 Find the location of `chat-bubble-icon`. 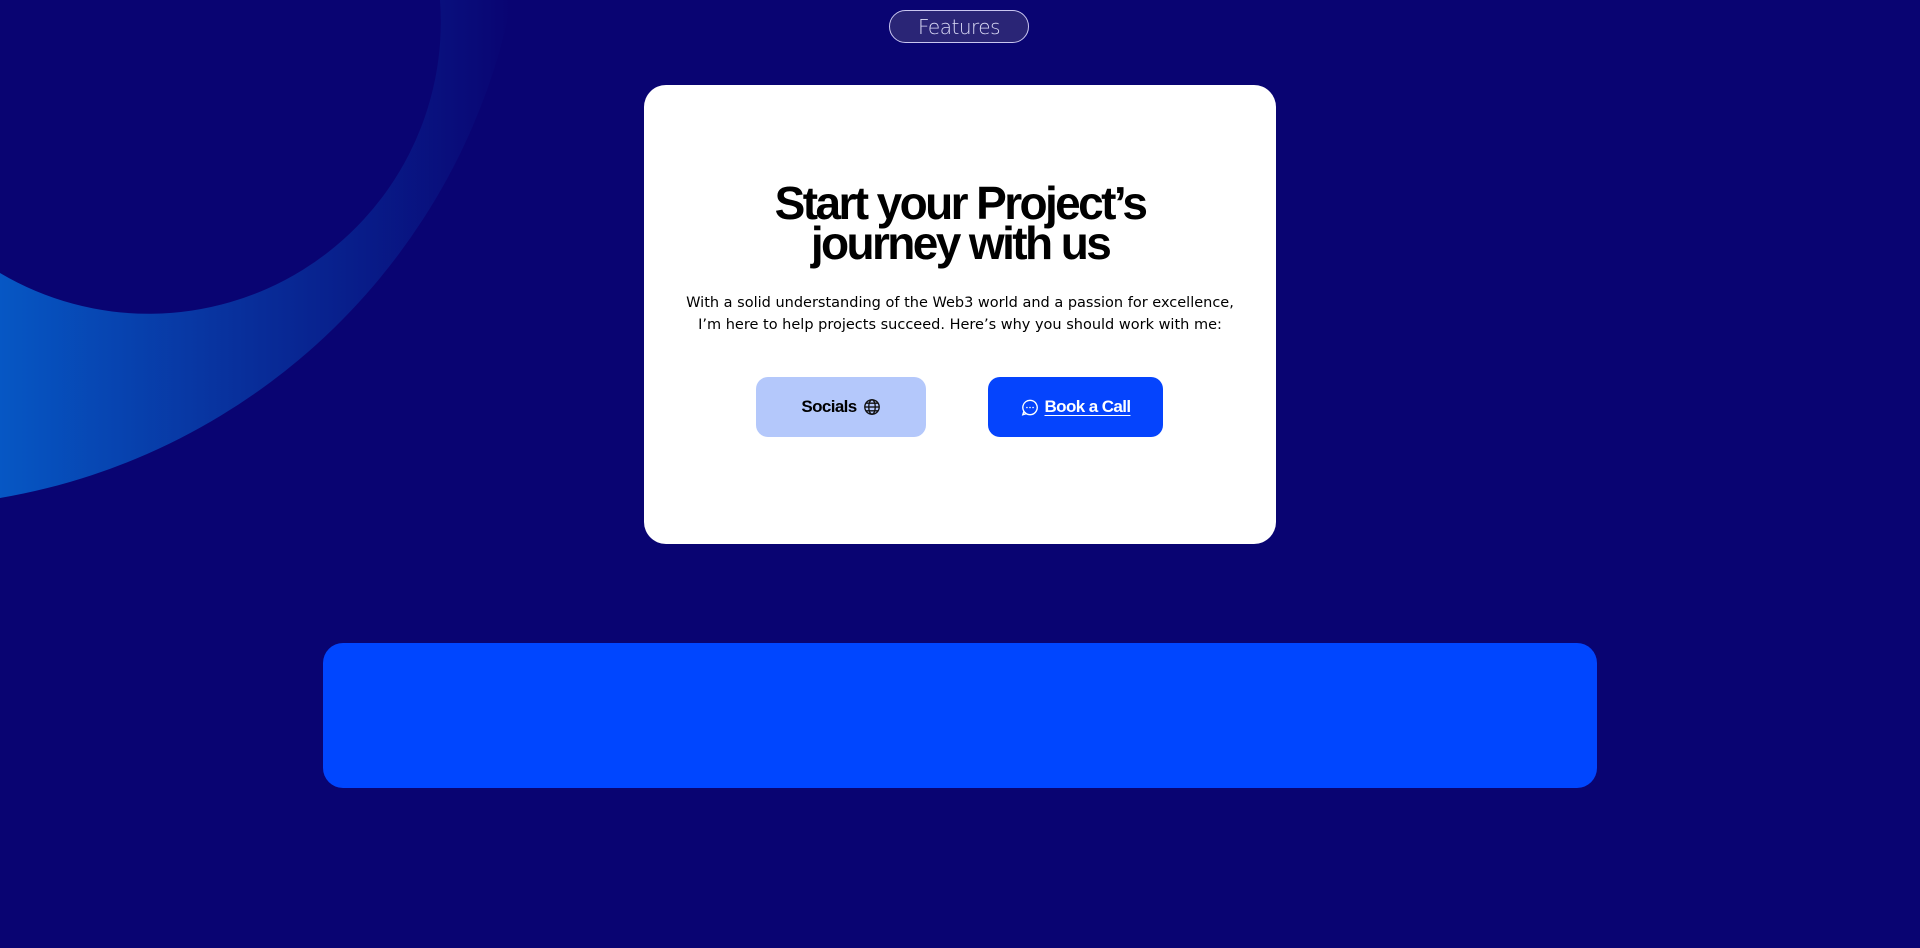

chat-bubble-icon is located at coordinates (1030, 407).